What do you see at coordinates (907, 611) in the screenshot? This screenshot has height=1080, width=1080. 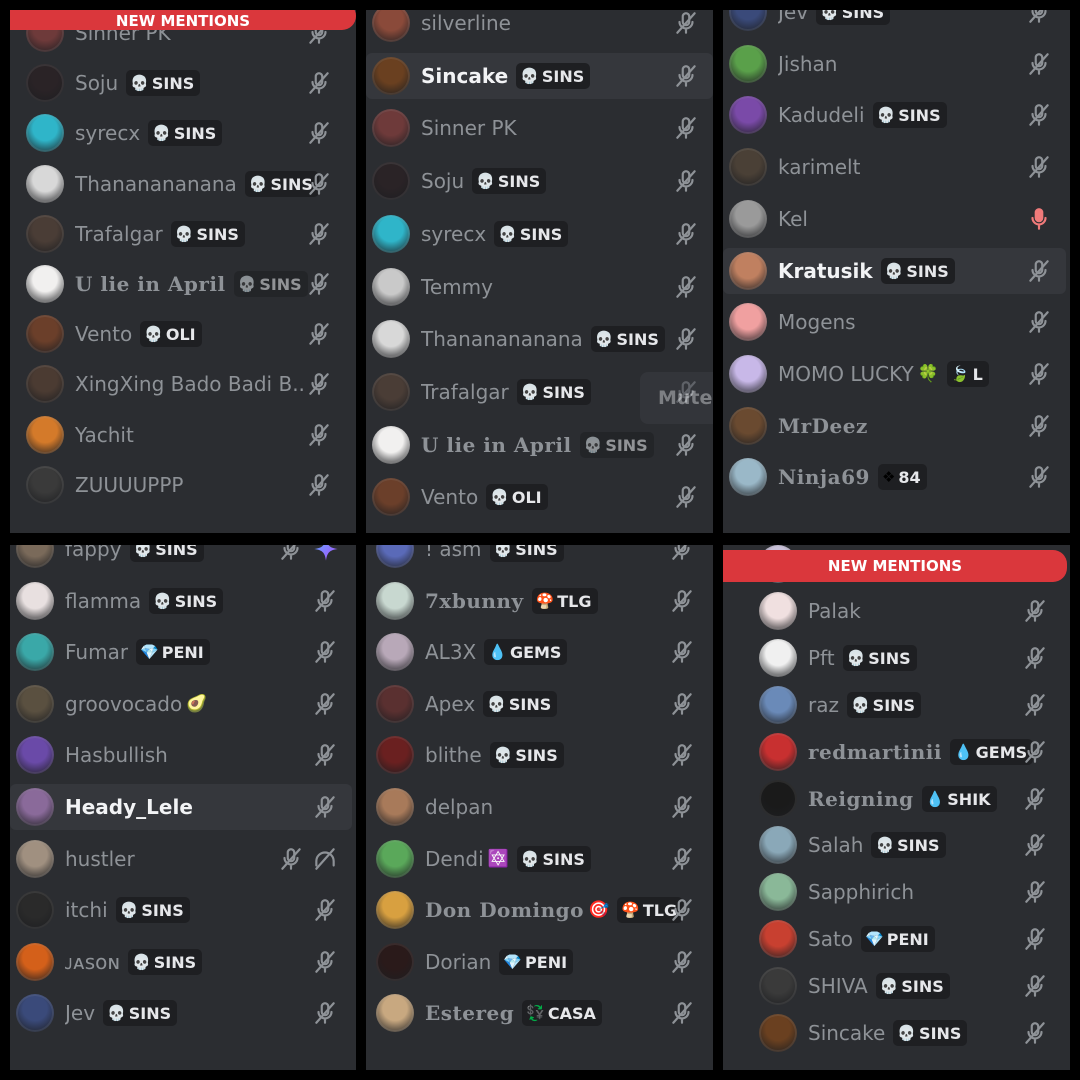 I see `member-row-palak: Palak` at bounding box center [907, 611].